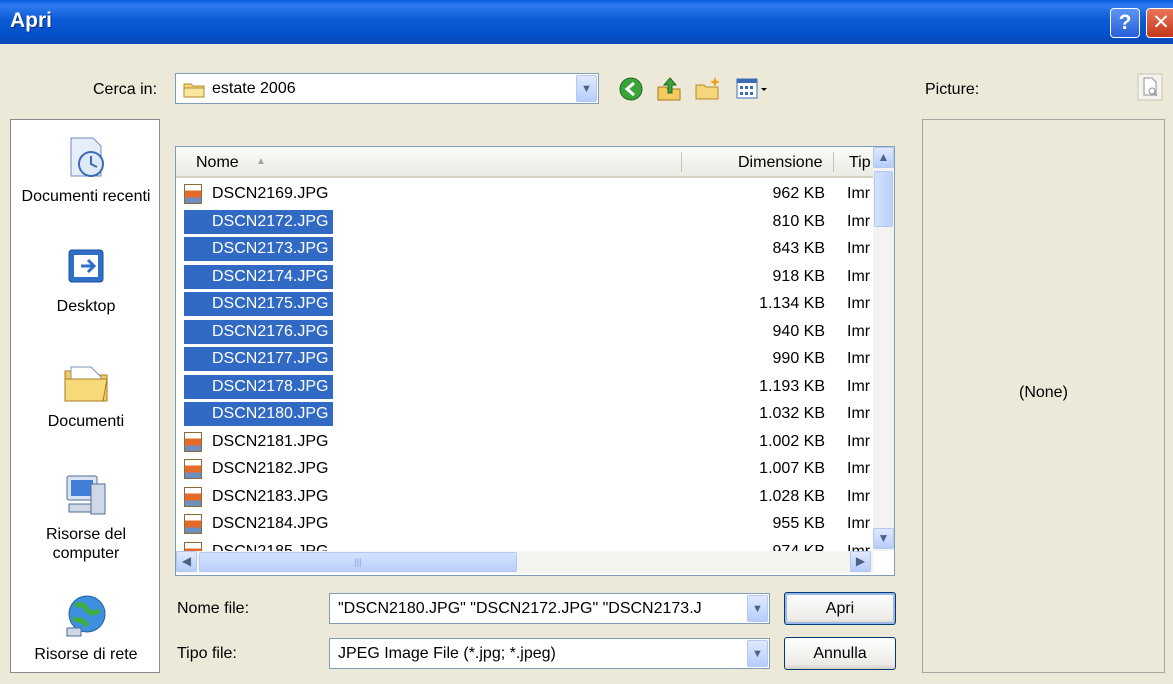 The height and width of the screenshot is (684, 1173). What do you see at coordinates (792, 303) in the screenshot?
I see `file-size: 1.134 KB` at bounding box center [792, 303].